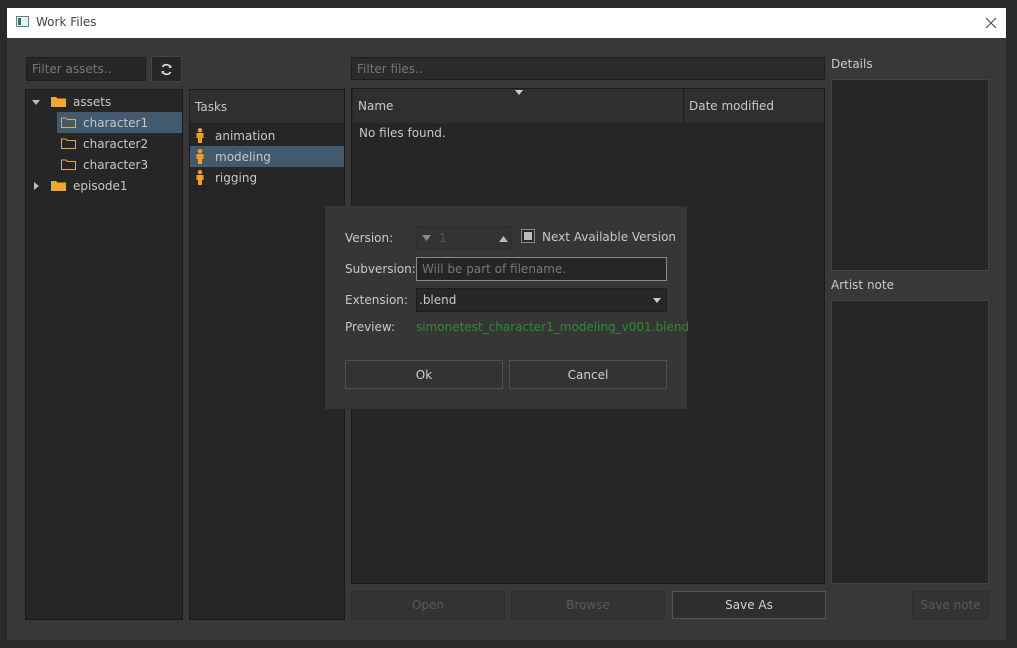  I want to click on cancel-button: Cancel, so click(588, 374).